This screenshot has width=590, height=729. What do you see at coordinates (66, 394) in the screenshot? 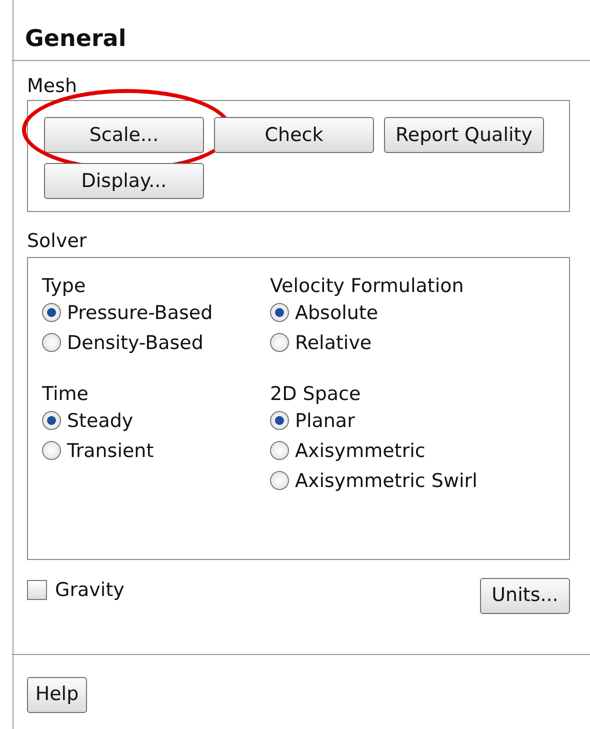
I see `option-group-label: Time` at bounding box center [66, 394].